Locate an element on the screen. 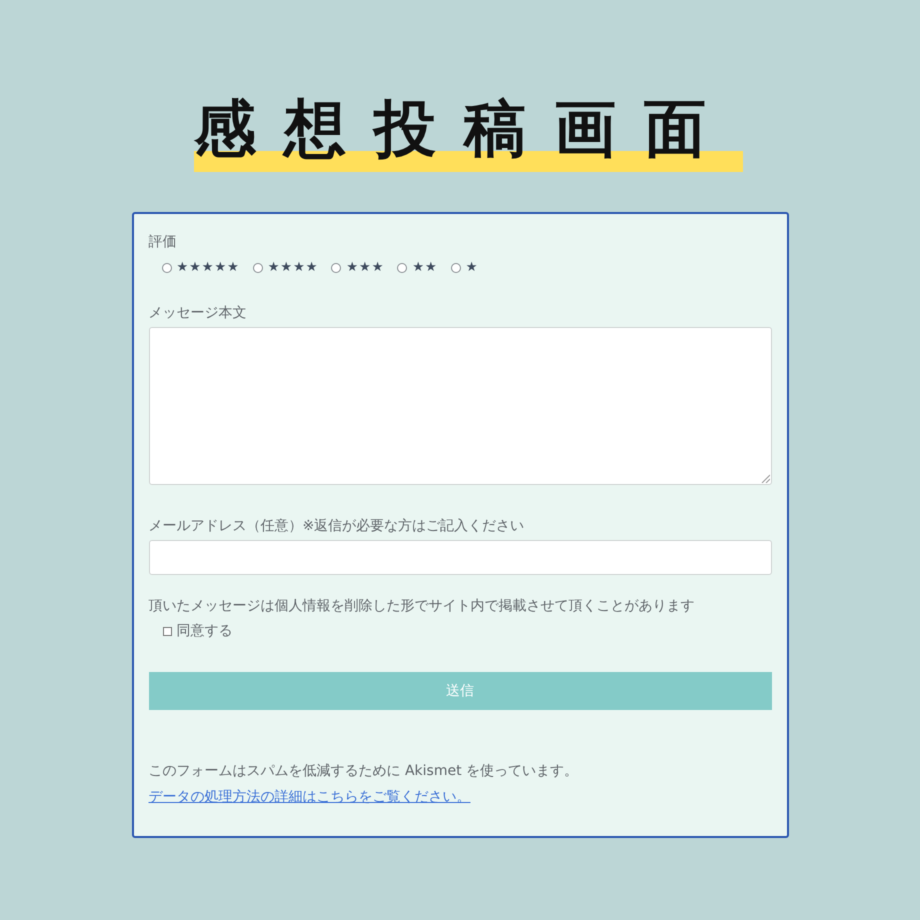  star-option-label: ★★ is located at coordinates (425, 268).